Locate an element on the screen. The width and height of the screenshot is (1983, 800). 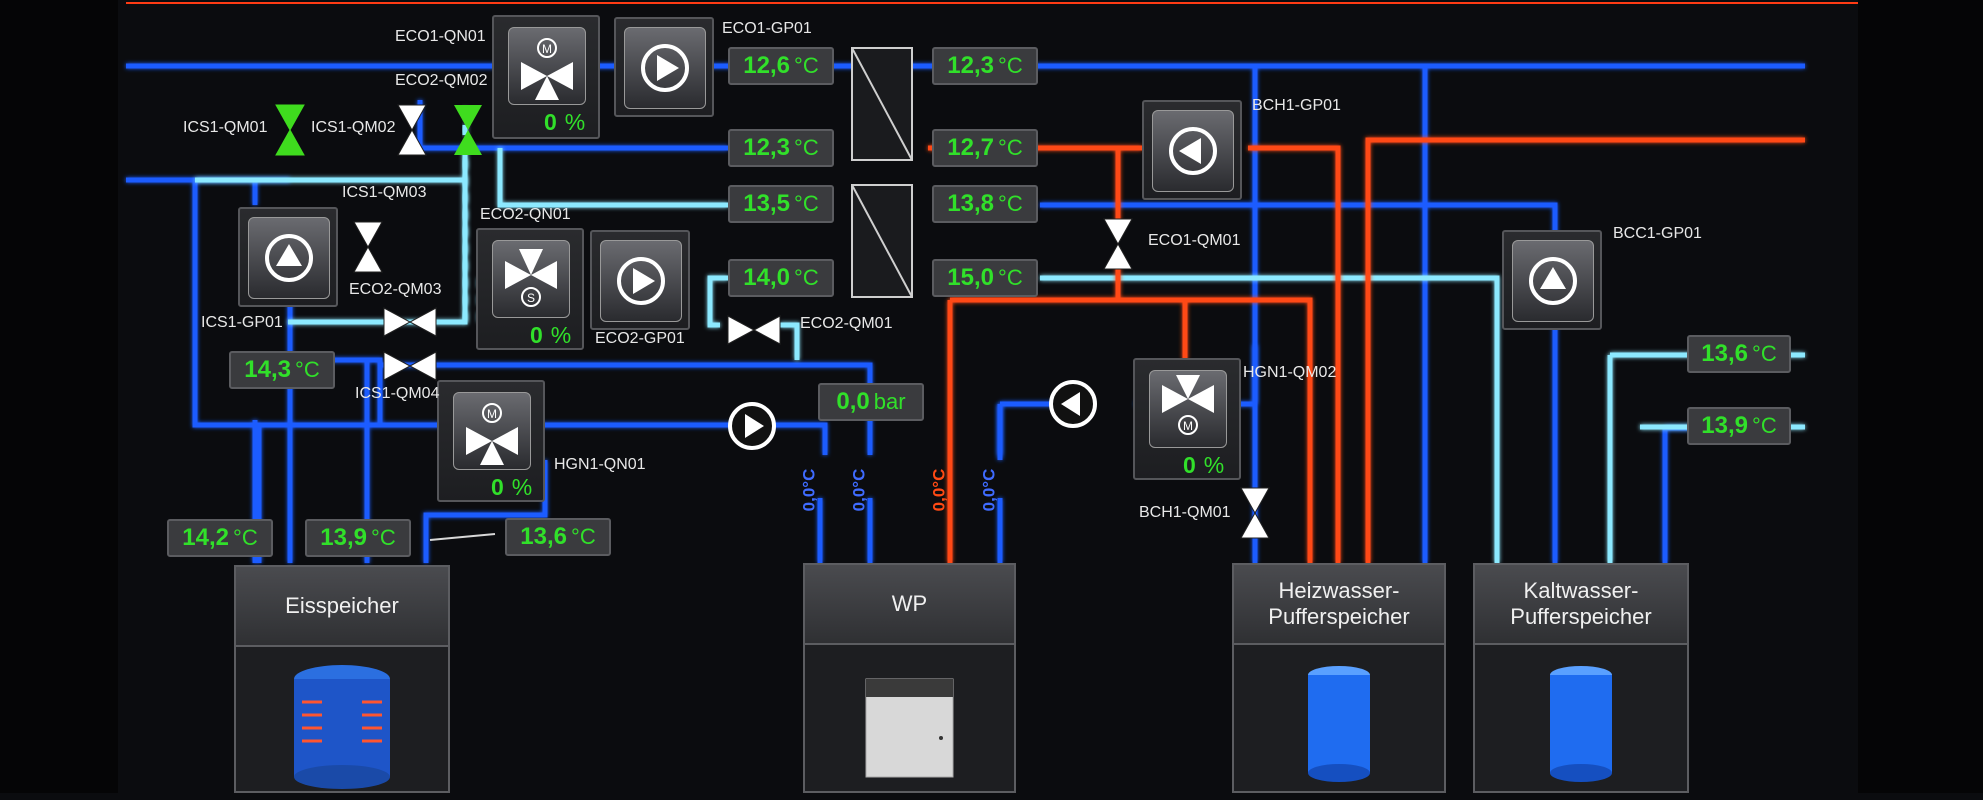
mixing-valve-eco2-qn01: S 0% is located at coordinates (530, 289).